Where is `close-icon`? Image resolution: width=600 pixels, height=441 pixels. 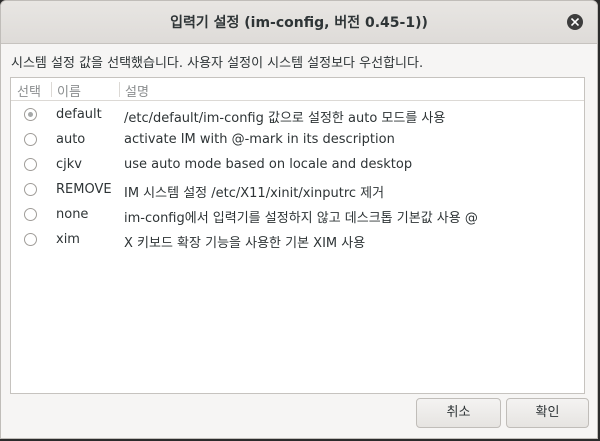 close-icon is located at coordinates (575, 22).